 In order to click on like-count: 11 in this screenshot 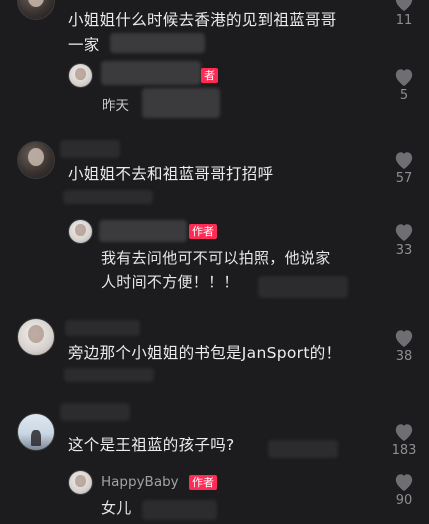, I will do `click(404, 20)`.